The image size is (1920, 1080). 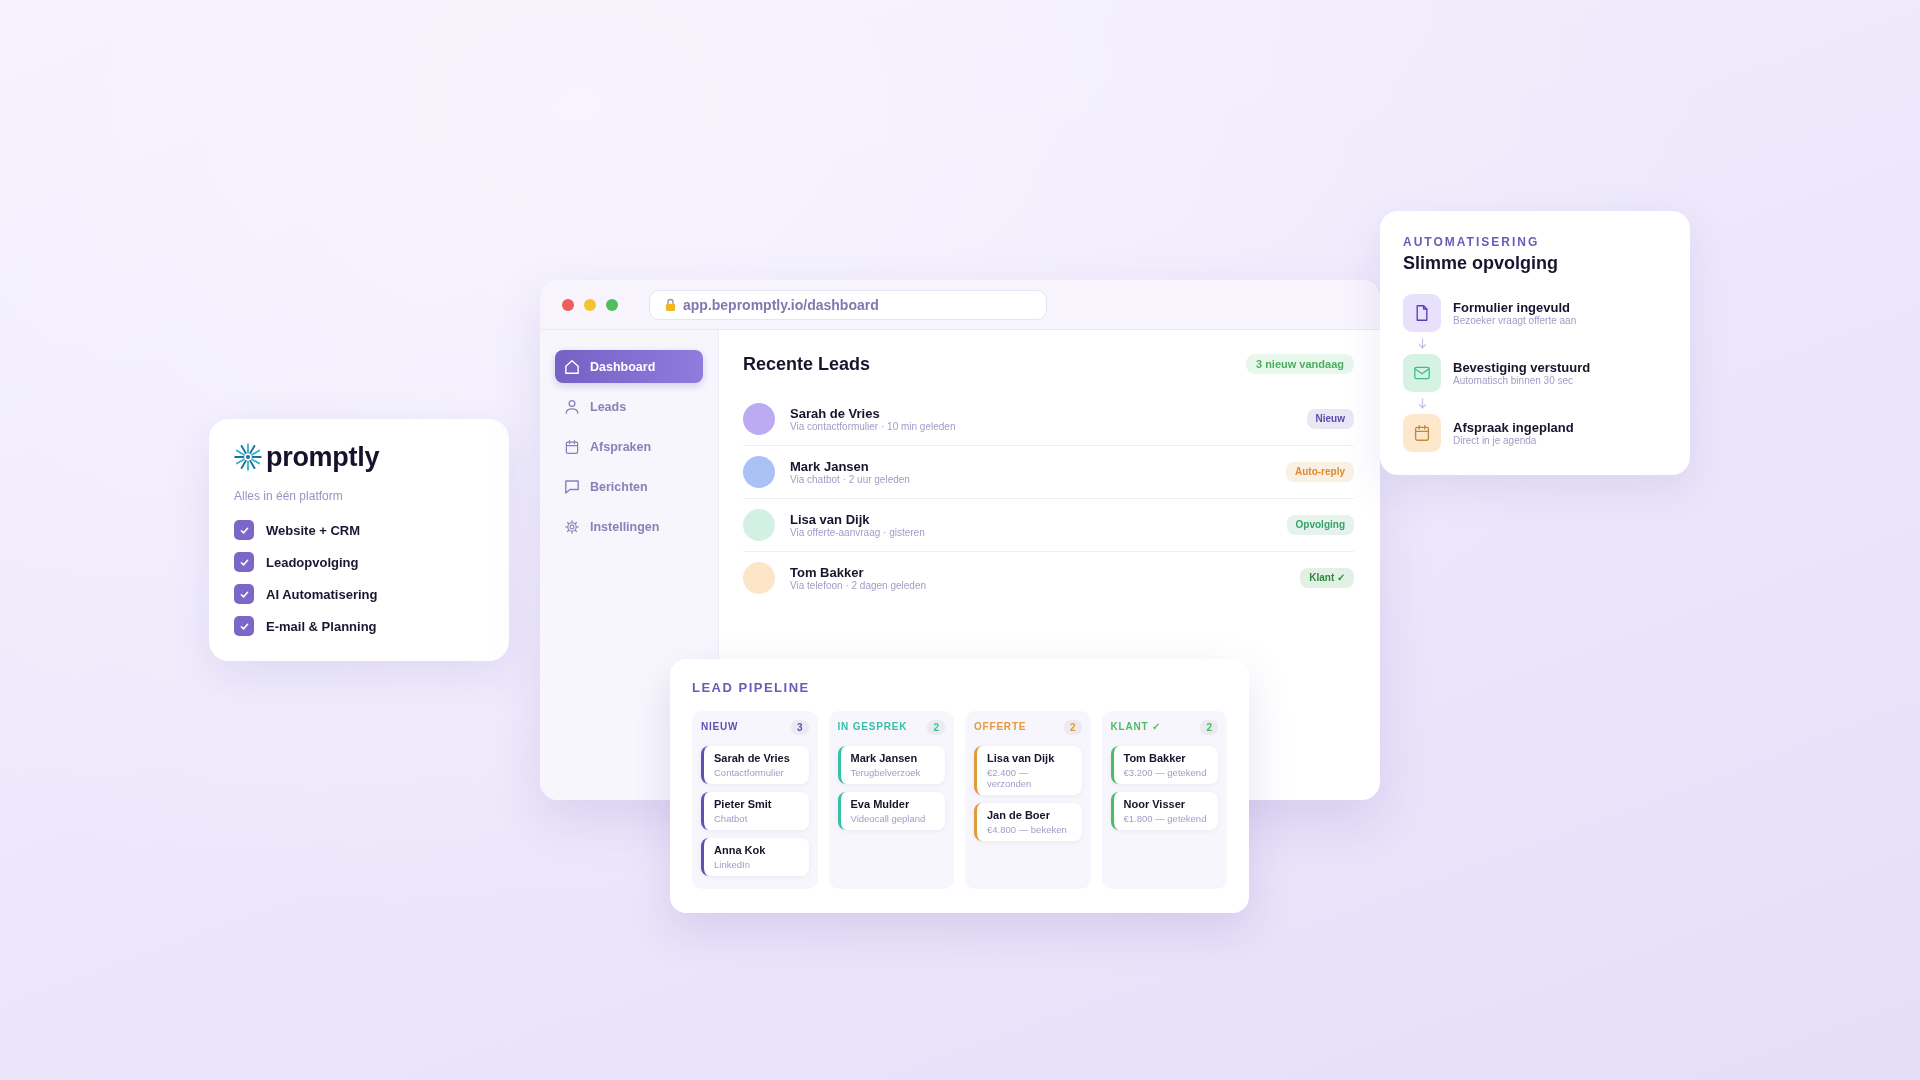 I want to click on lead-source: Via contactformulier · 10 min geleden, so click(x=873, y=426).